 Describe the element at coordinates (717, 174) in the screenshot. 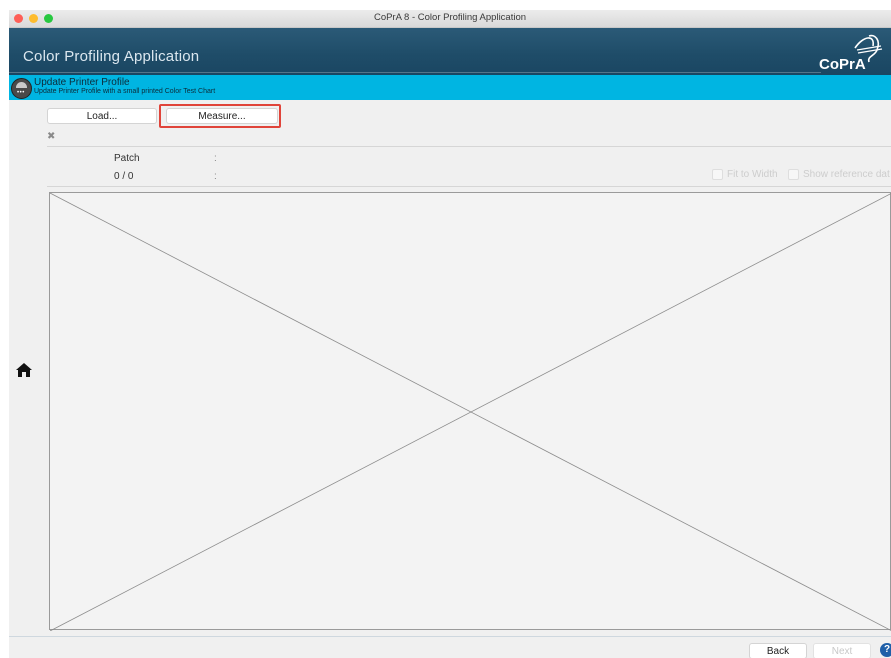

I see `fit-to-width-checkbox` at that location.